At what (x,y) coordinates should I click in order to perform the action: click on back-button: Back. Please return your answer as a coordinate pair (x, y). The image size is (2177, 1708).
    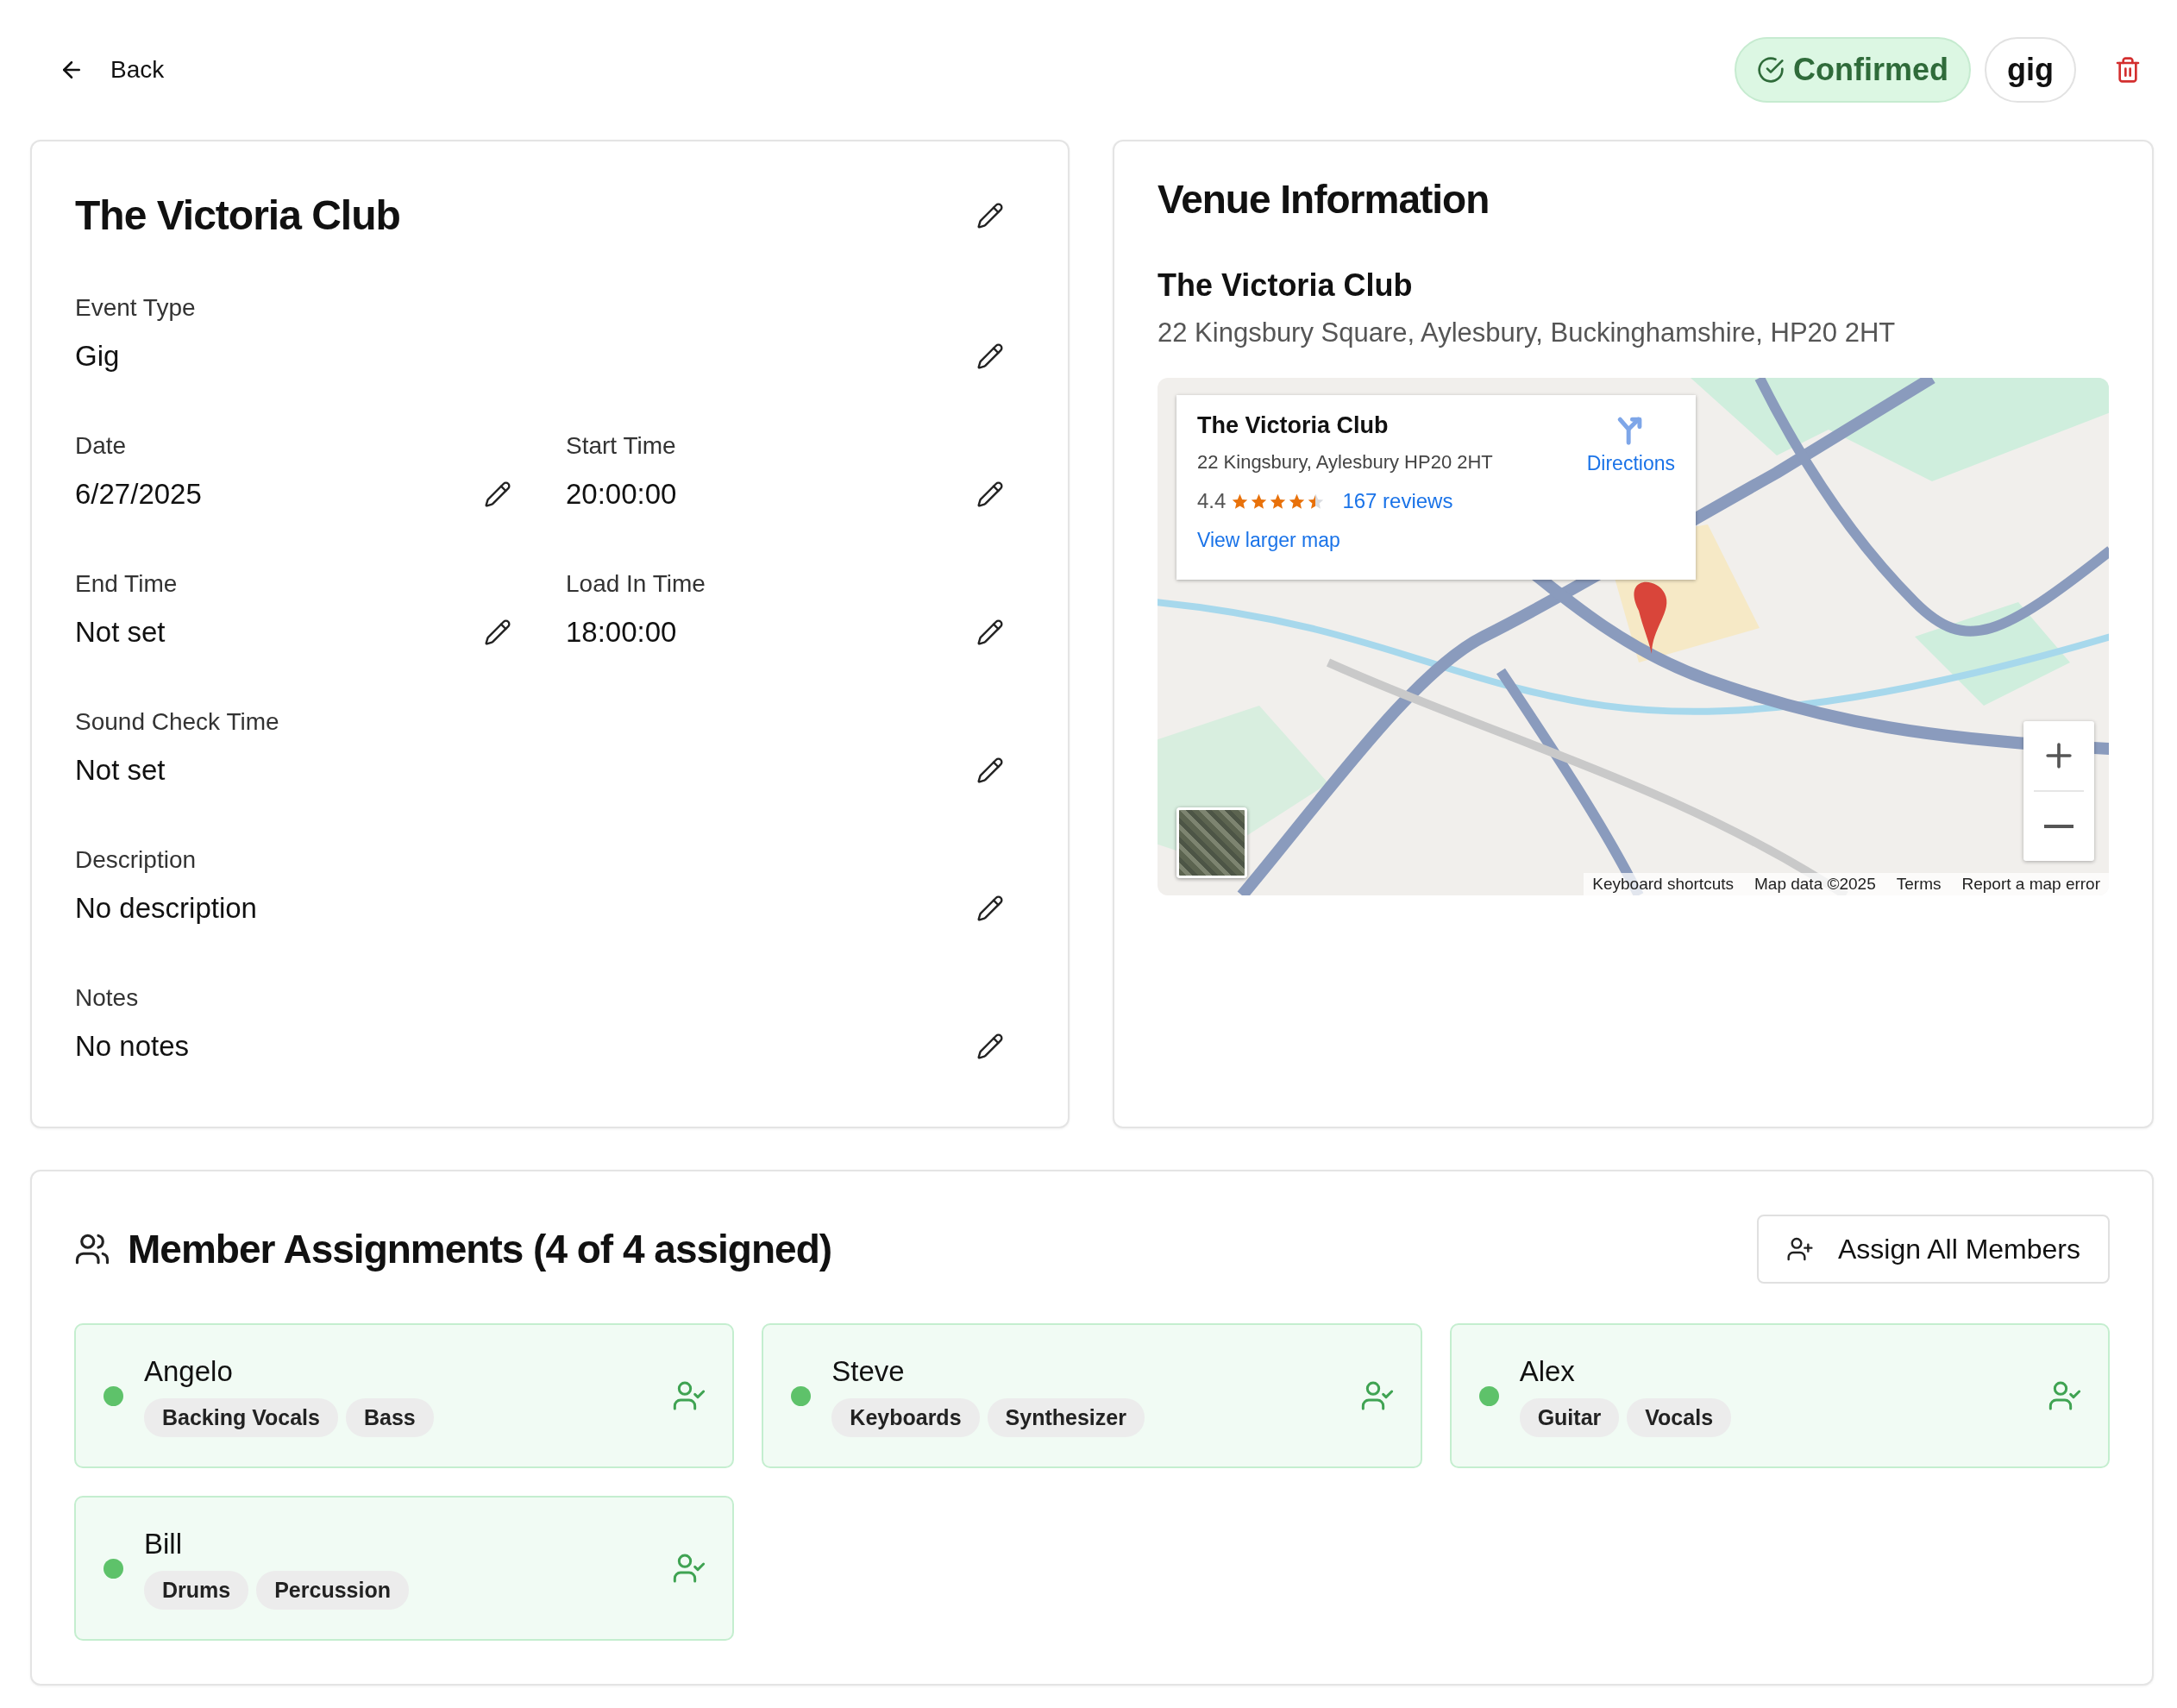
    Looking at the image, I should click on (112, 70).